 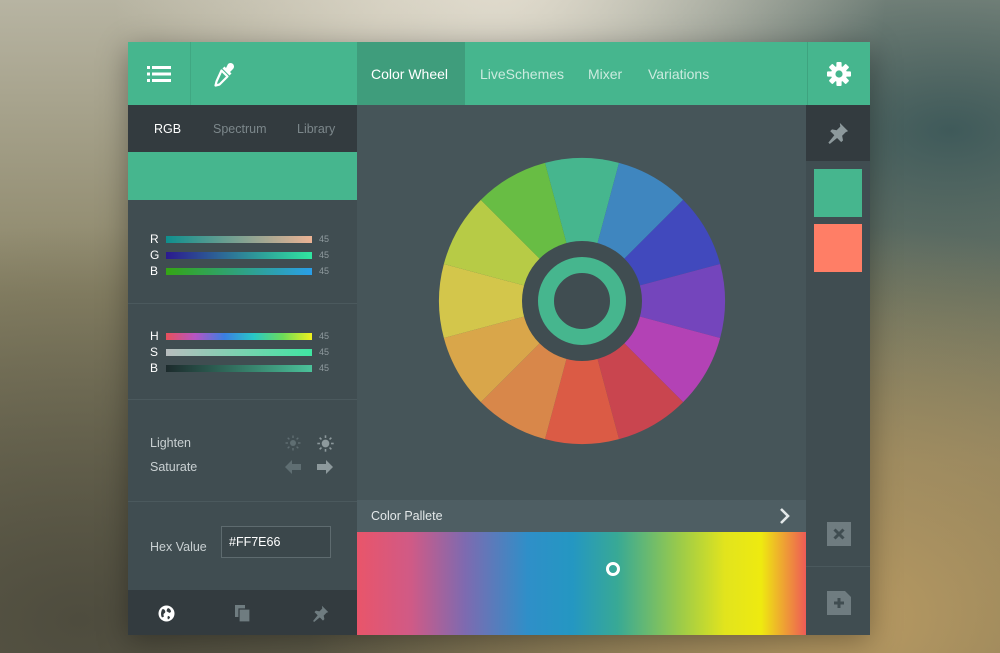 I want to click on arrow-left-icon, so click(x=293, y=467).